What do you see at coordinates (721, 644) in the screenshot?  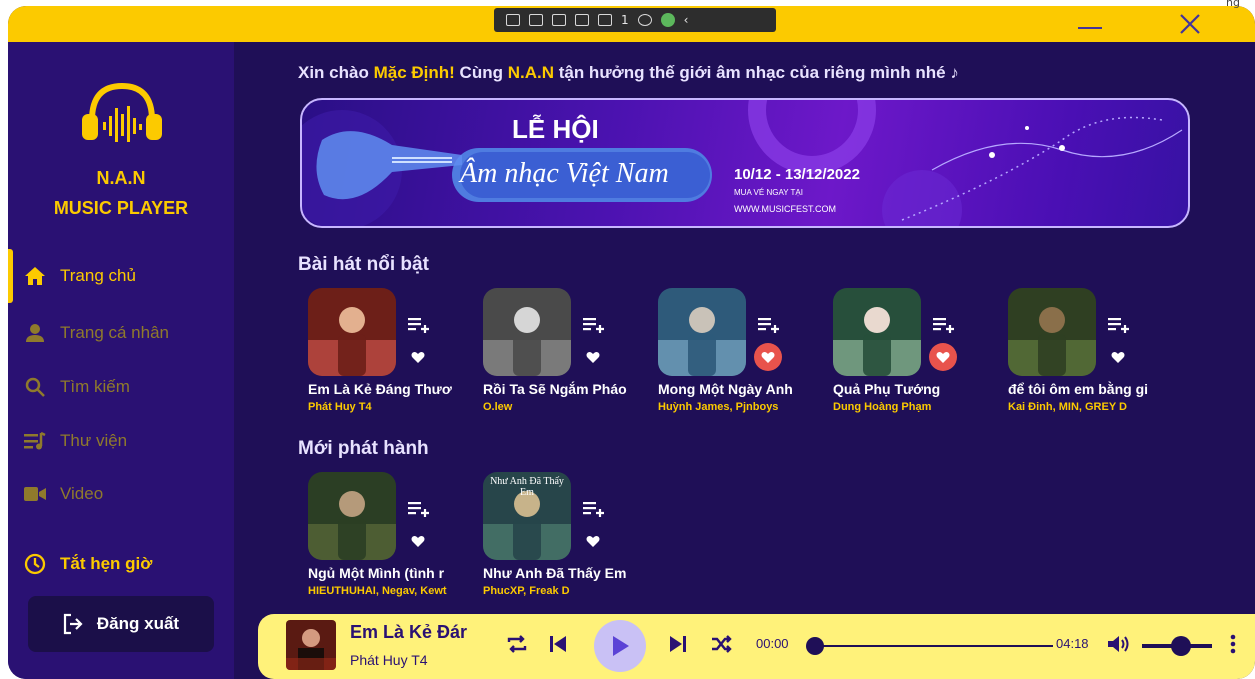 I see `shuffle-button` at bounding box center [721, 644].